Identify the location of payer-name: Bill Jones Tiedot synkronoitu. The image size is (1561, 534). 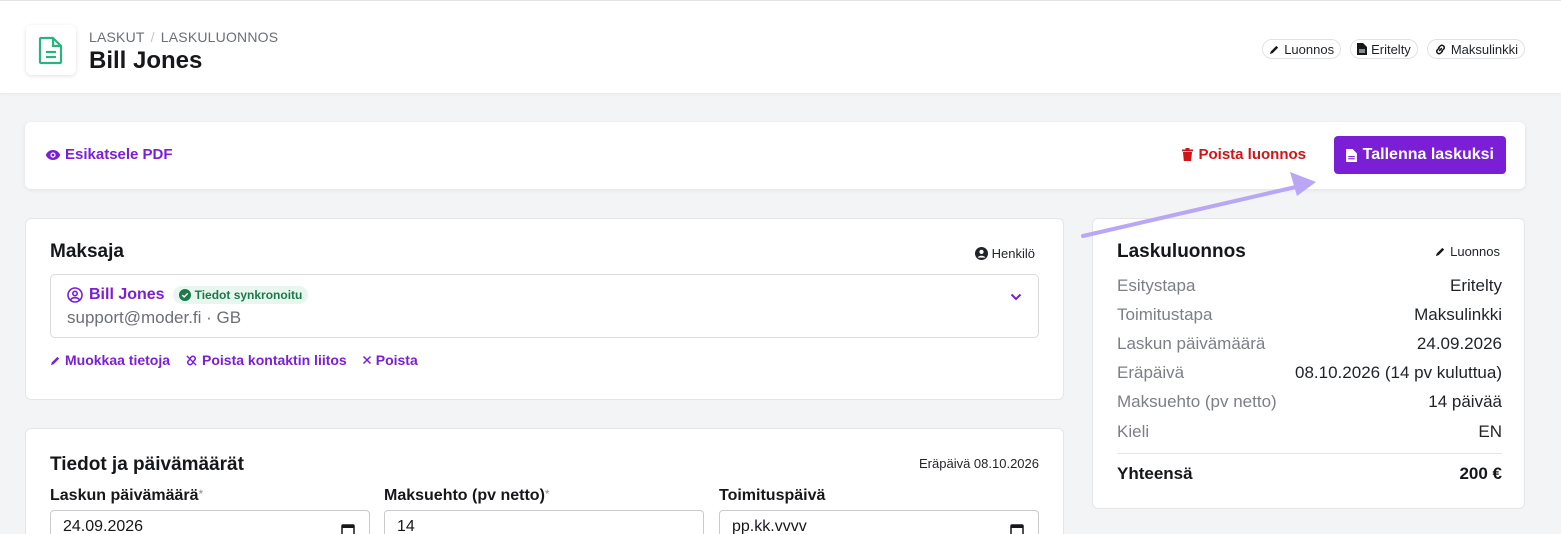
(188, 295).